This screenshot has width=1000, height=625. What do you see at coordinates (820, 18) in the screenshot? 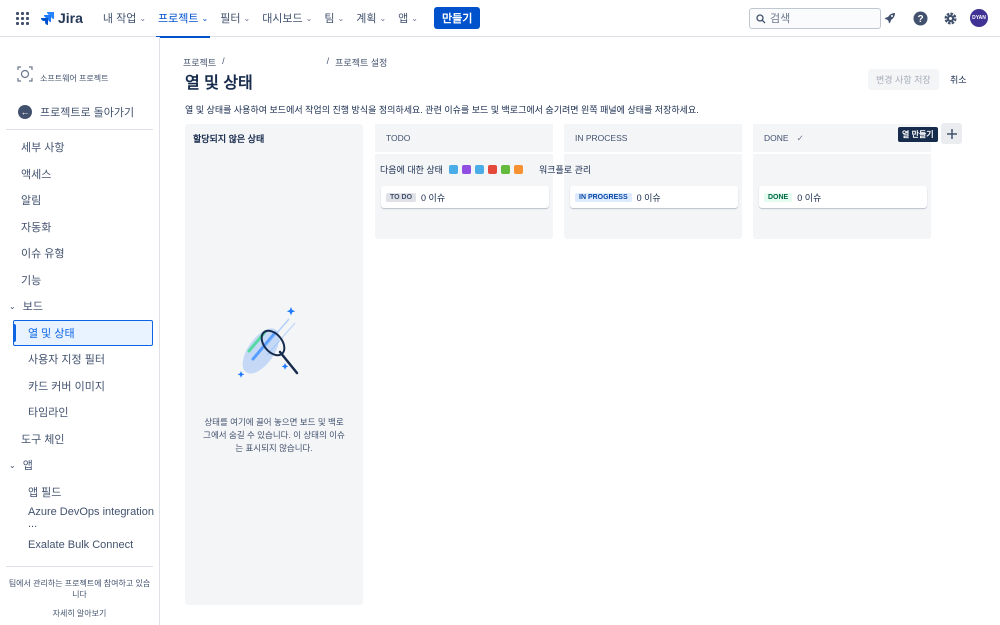
I see `search-input` at bounding box center [820, 18].